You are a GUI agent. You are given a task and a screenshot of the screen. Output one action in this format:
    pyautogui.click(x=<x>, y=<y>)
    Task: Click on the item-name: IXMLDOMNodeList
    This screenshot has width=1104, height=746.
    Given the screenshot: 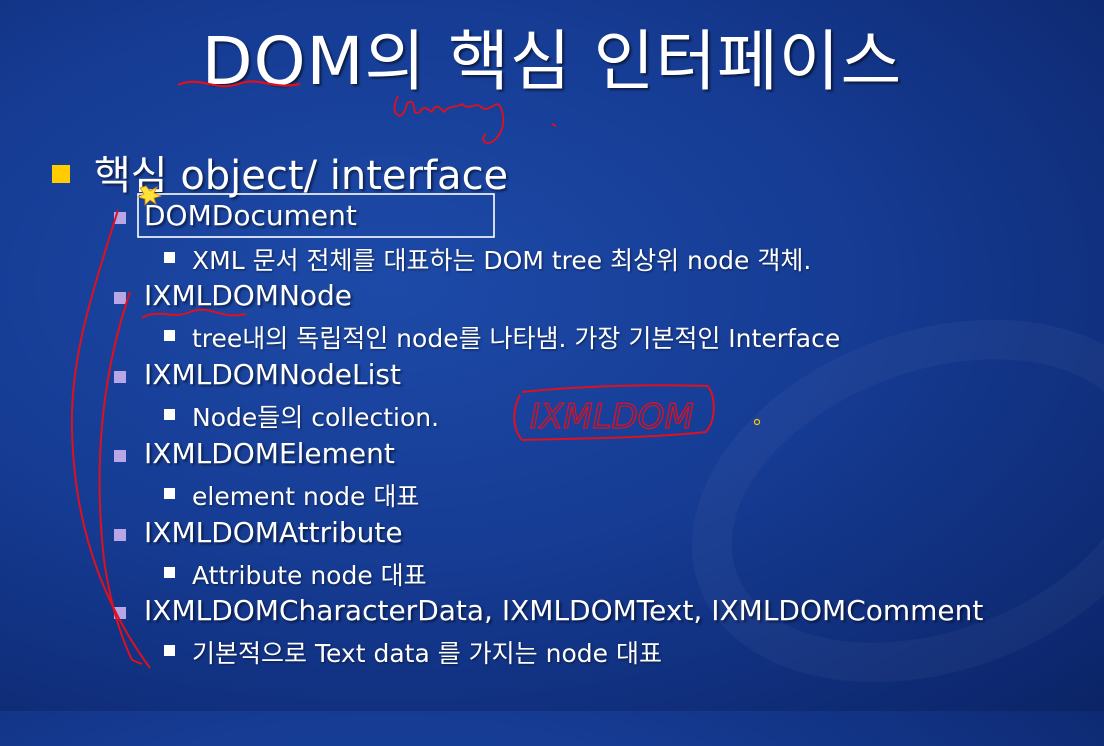 What is the action you would take?
    pyautogui.click(x=272, y=374)
    